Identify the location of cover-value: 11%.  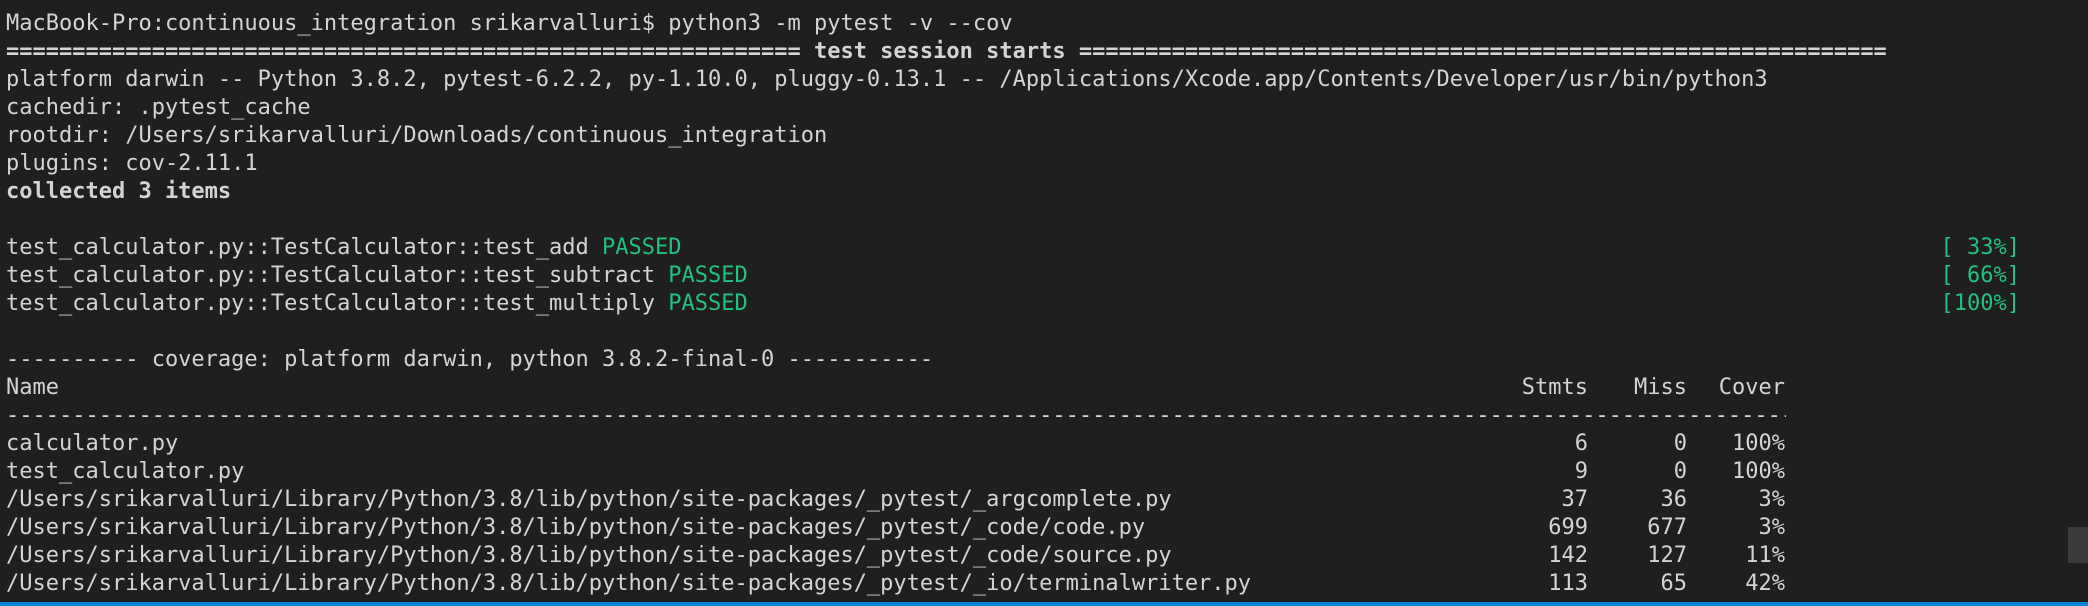
(1765, 555).